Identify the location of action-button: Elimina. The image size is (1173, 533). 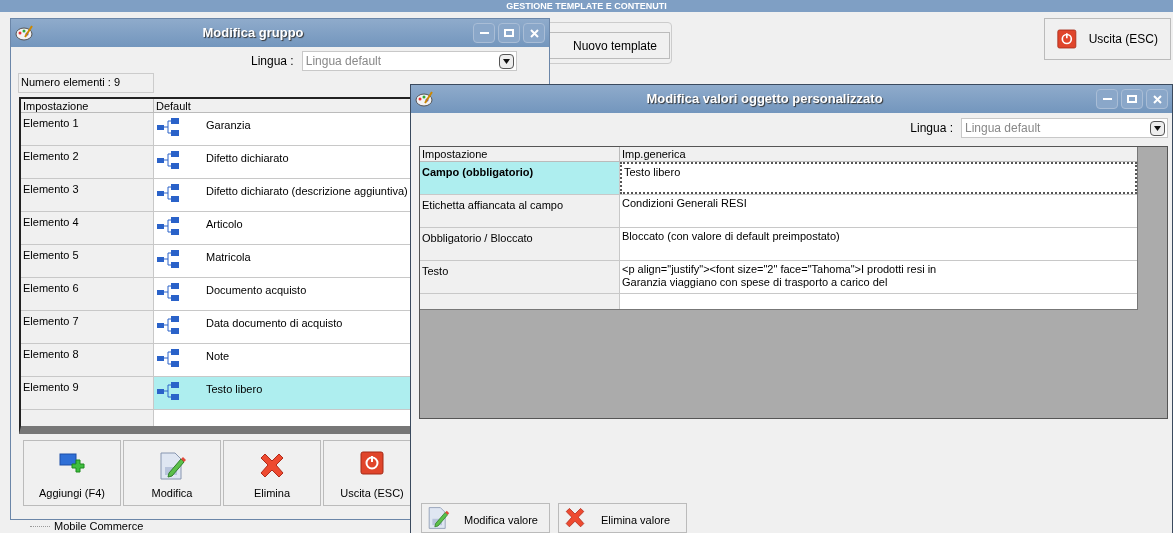
(272, 473).